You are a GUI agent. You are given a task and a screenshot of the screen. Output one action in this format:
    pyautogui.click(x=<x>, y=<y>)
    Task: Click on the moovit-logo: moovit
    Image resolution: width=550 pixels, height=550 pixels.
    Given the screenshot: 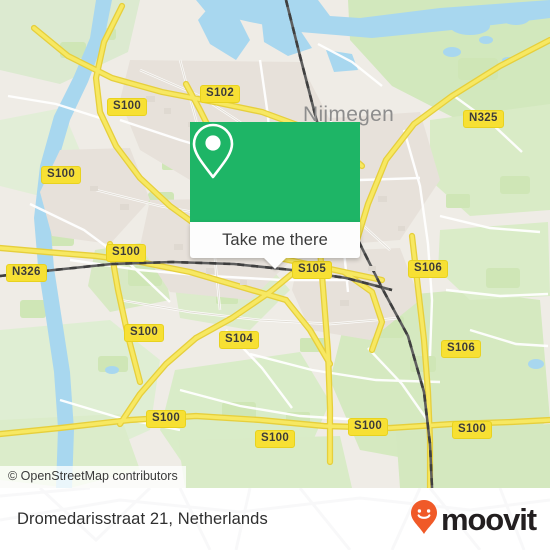 What is the action you would take?
    pyautogui.click(x=473, y=519)
    